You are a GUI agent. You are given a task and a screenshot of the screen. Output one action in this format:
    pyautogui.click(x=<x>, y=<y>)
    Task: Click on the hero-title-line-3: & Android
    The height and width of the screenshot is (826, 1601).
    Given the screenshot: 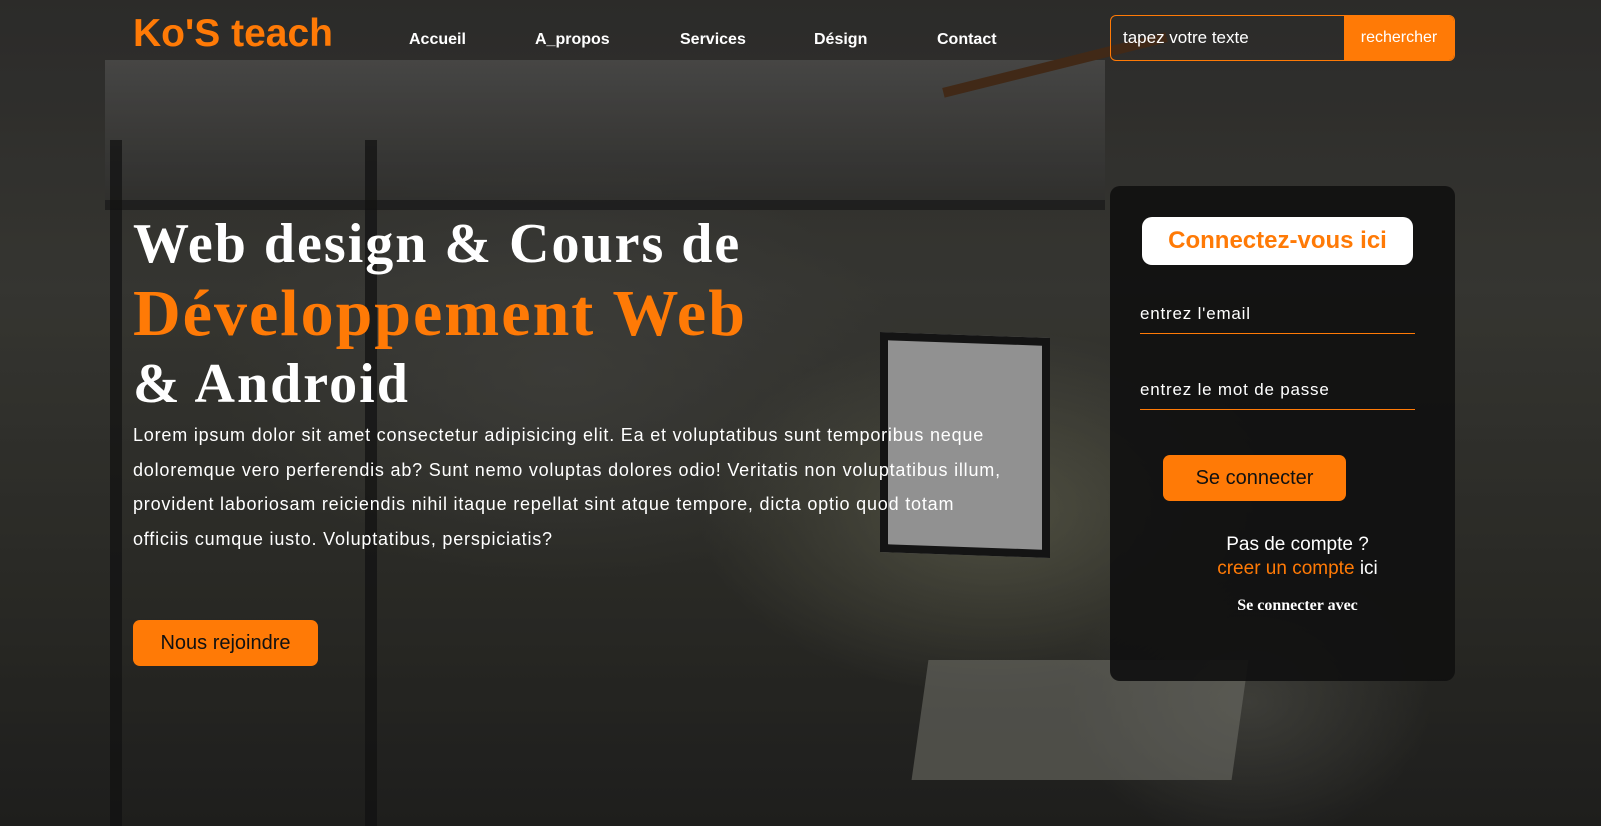 What is the action you would take?
    pyautogui.click(x=271, y=384)
    